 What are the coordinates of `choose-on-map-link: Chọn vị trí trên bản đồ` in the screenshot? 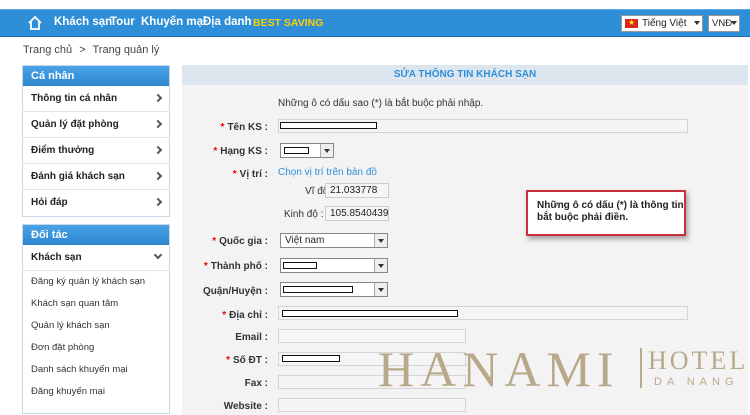 It's located at (327, 172).